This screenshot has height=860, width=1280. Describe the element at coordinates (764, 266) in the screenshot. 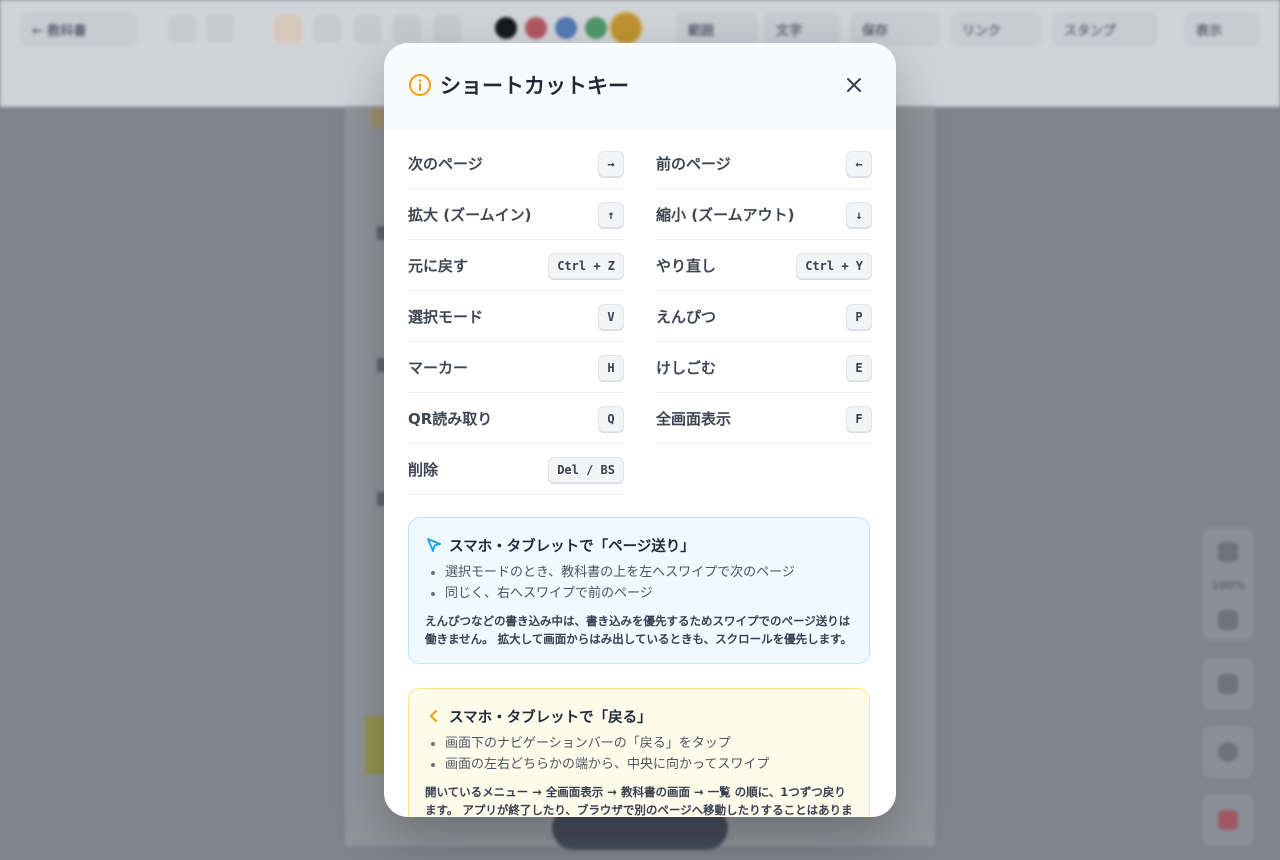

I see `shortcut-row: やり直し Ctrl + Y` at that location.